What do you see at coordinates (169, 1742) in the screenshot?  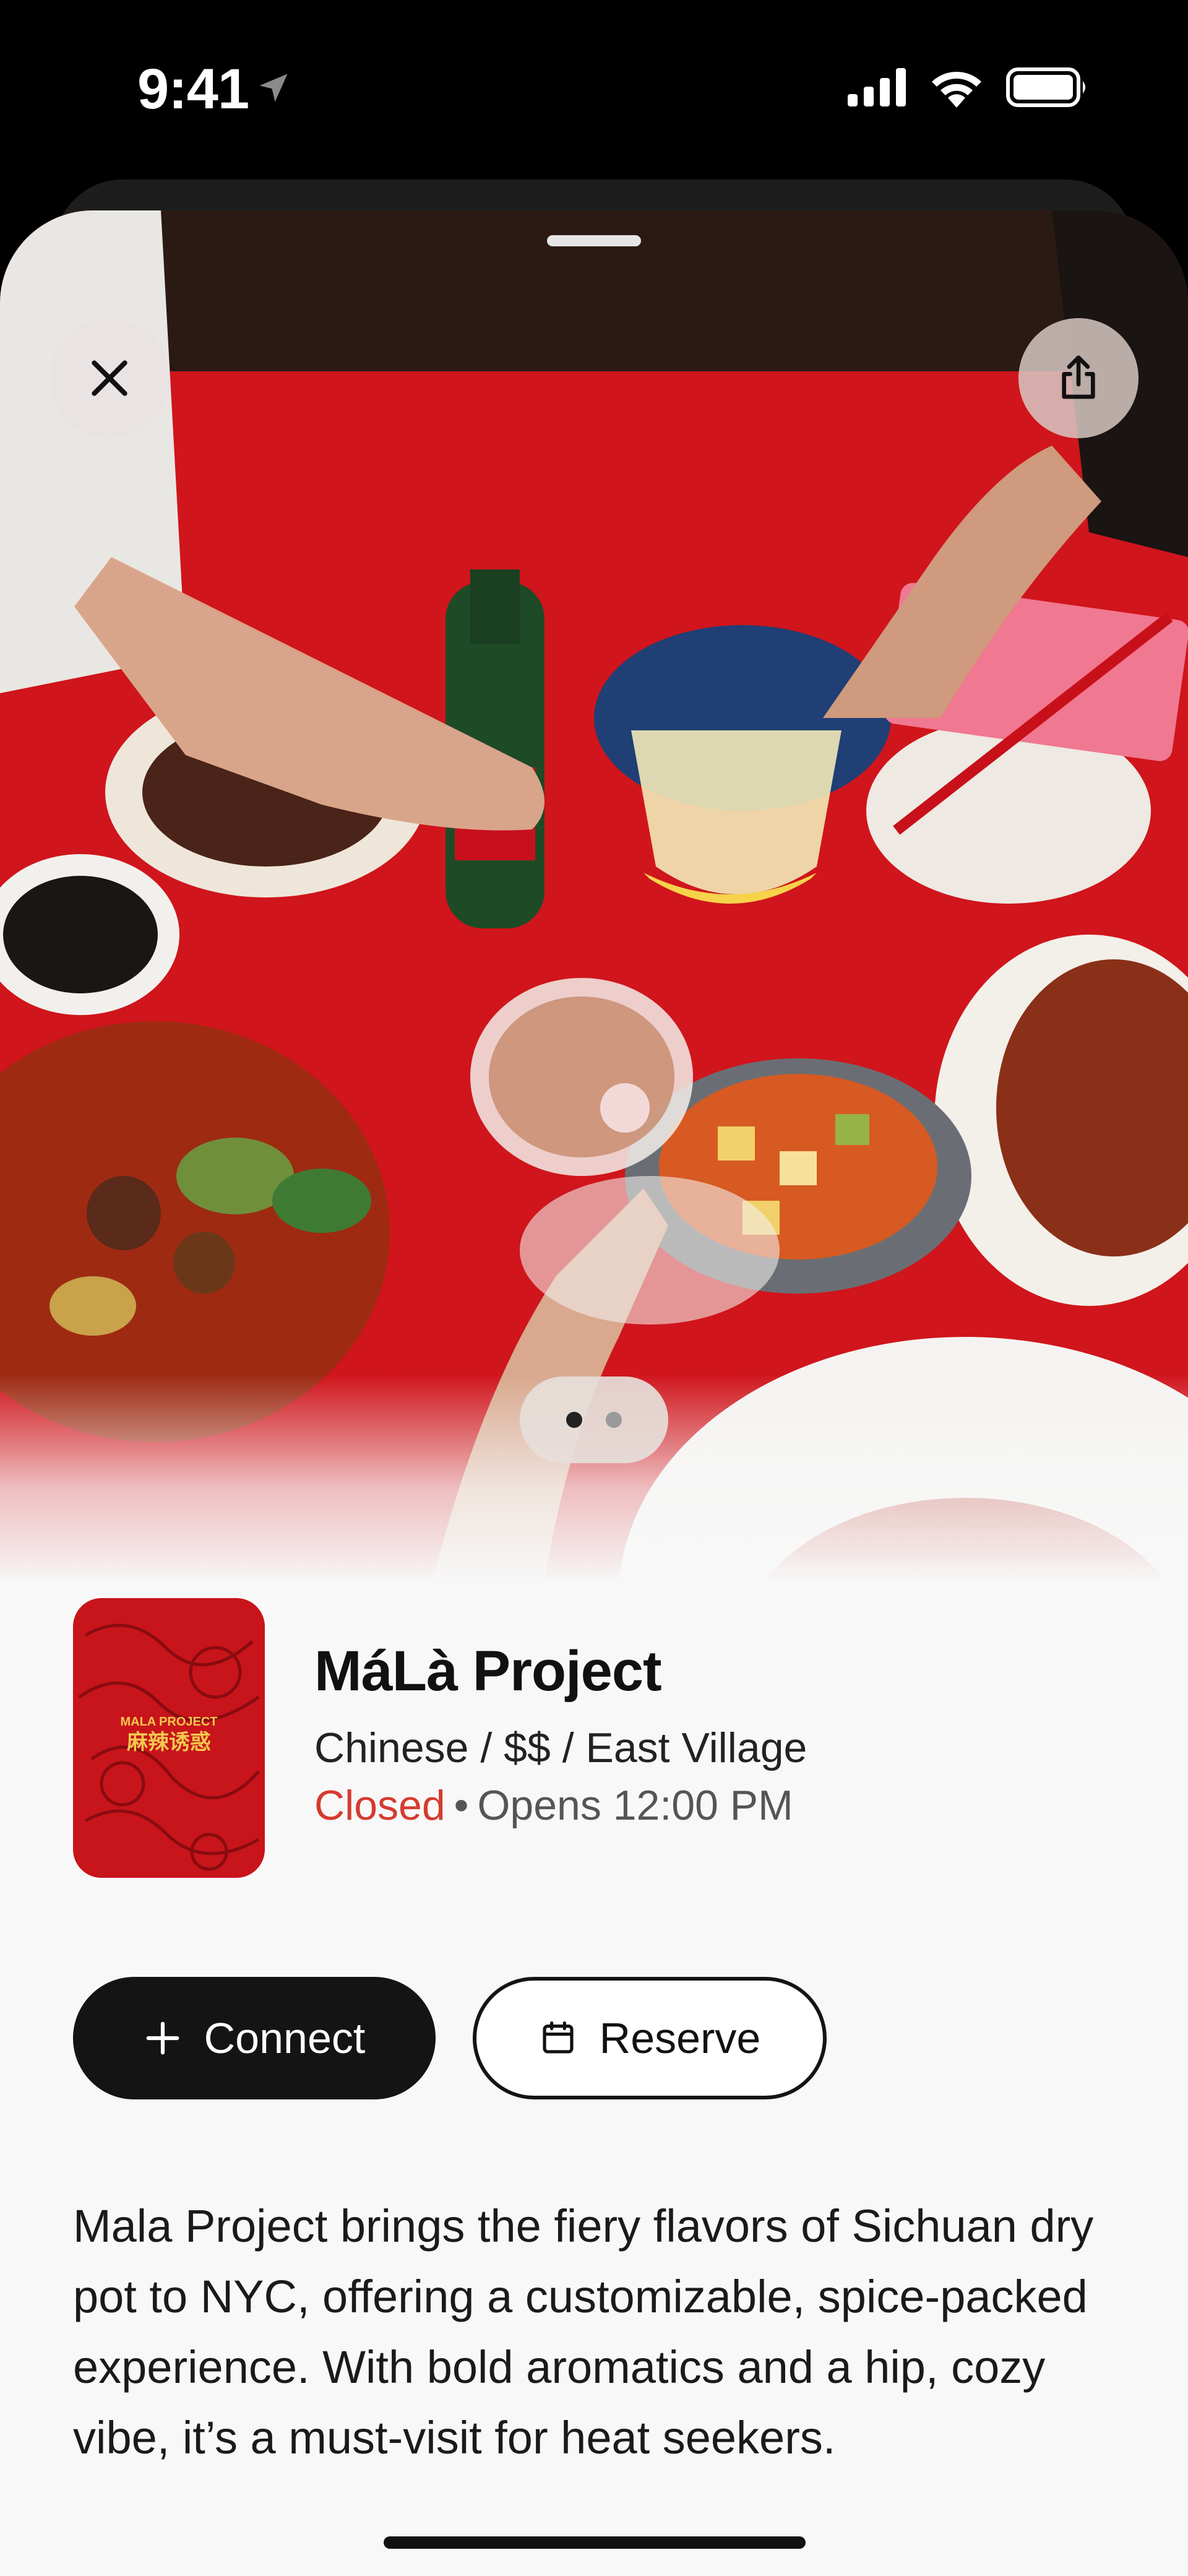 I see `logo-text-chinese: 麻辣诱惑` at bounding box center [169, 1742].